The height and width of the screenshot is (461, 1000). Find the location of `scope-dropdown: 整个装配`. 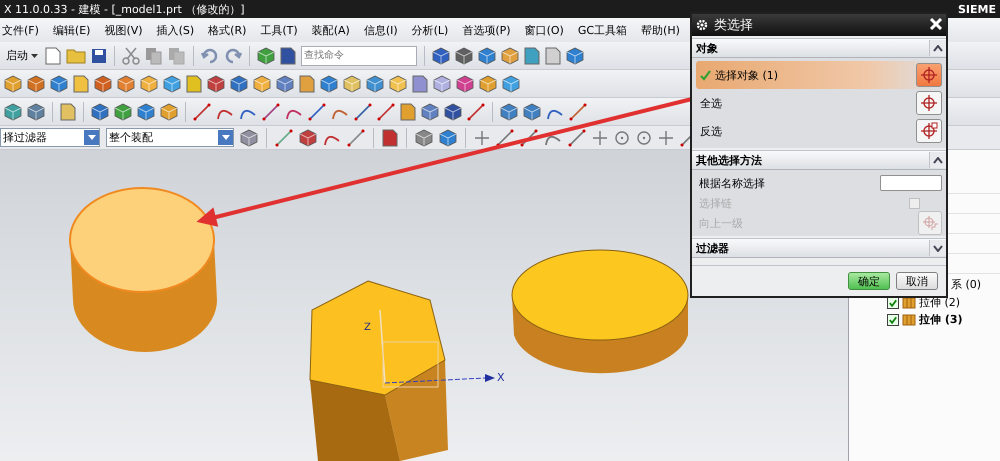

scope-dropdown: 整个装配 is located at coordinates (170, 137).